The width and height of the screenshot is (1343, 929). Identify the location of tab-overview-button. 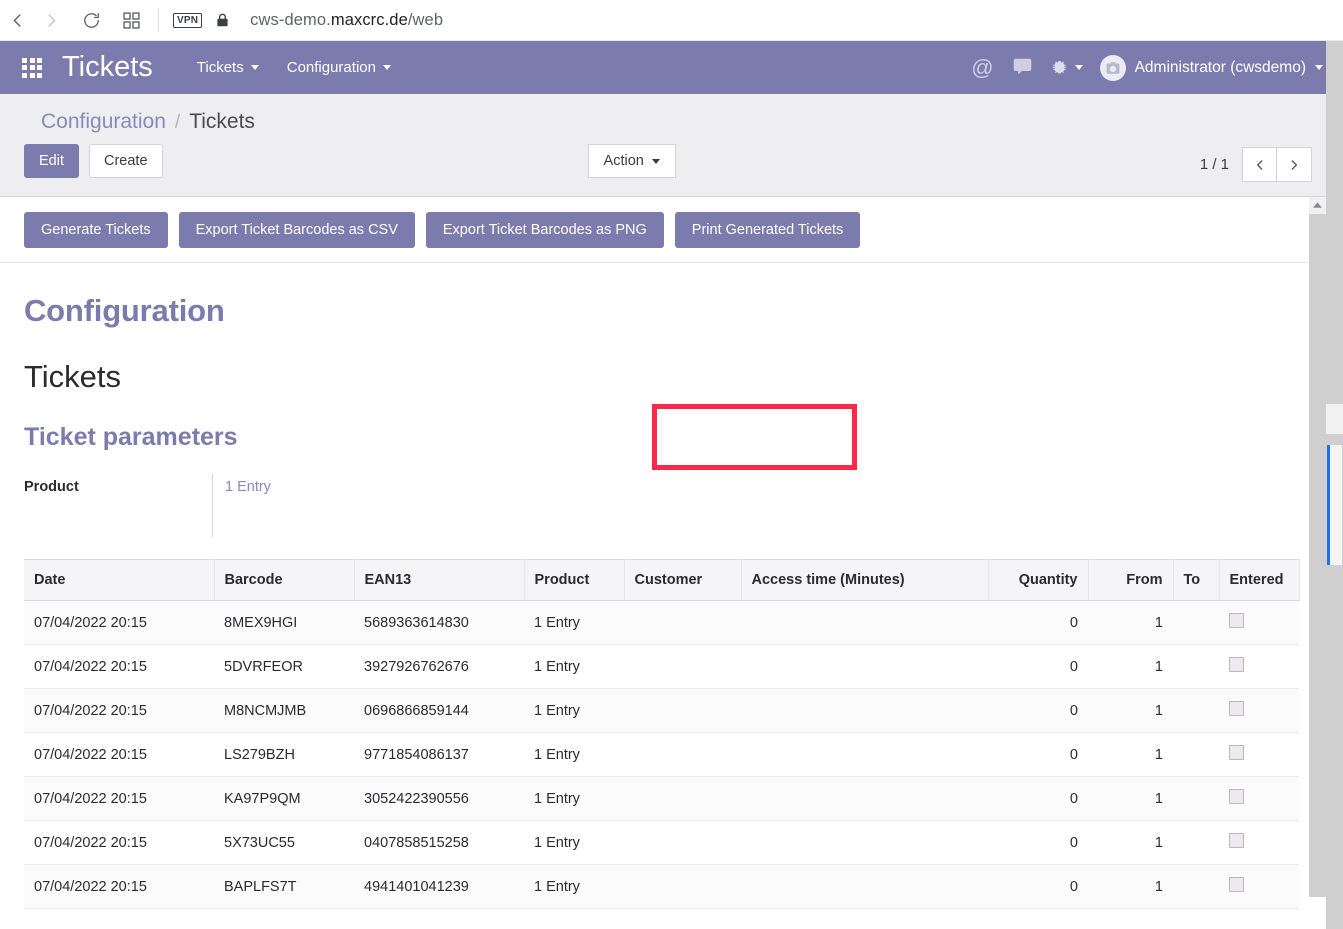
(131, 20).